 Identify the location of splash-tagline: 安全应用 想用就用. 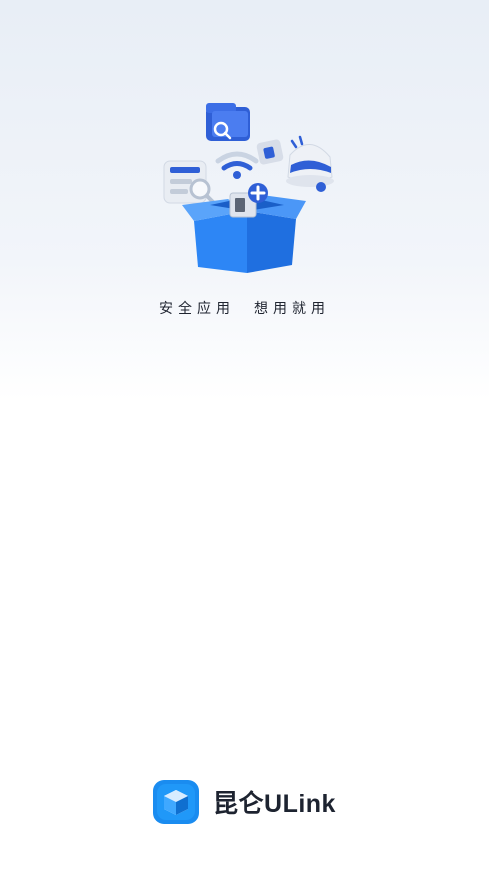
(244, 309).